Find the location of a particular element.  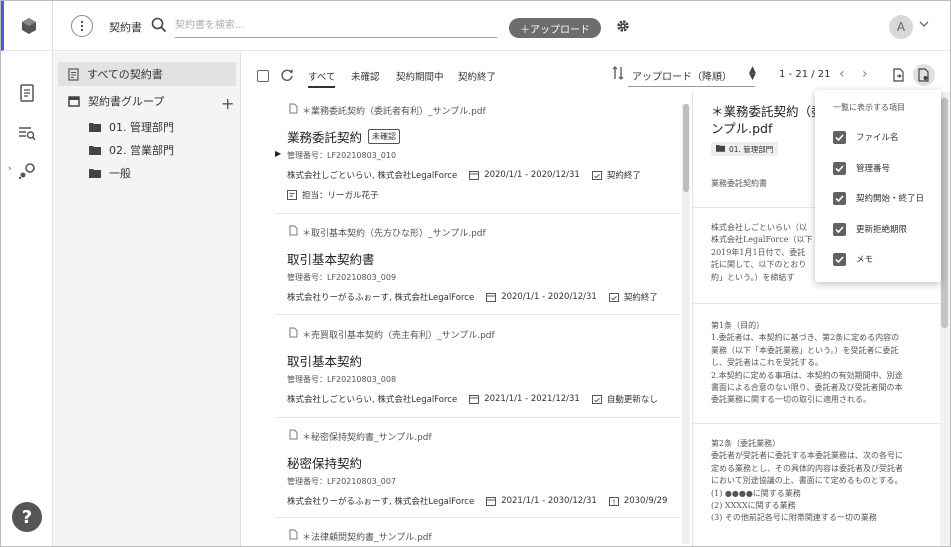

parties: 株式会社しごといらい, 株式会社LegalForce is located at coordinates (372, 176).